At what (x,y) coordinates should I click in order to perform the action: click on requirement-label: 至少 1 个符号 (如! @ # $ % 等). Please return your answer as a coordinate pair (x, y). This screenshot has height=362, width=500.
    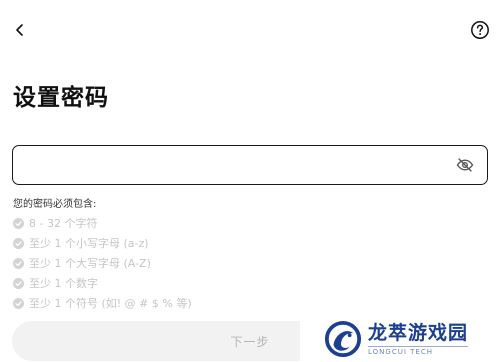
    Looking at the image, I should click on (110, 303).